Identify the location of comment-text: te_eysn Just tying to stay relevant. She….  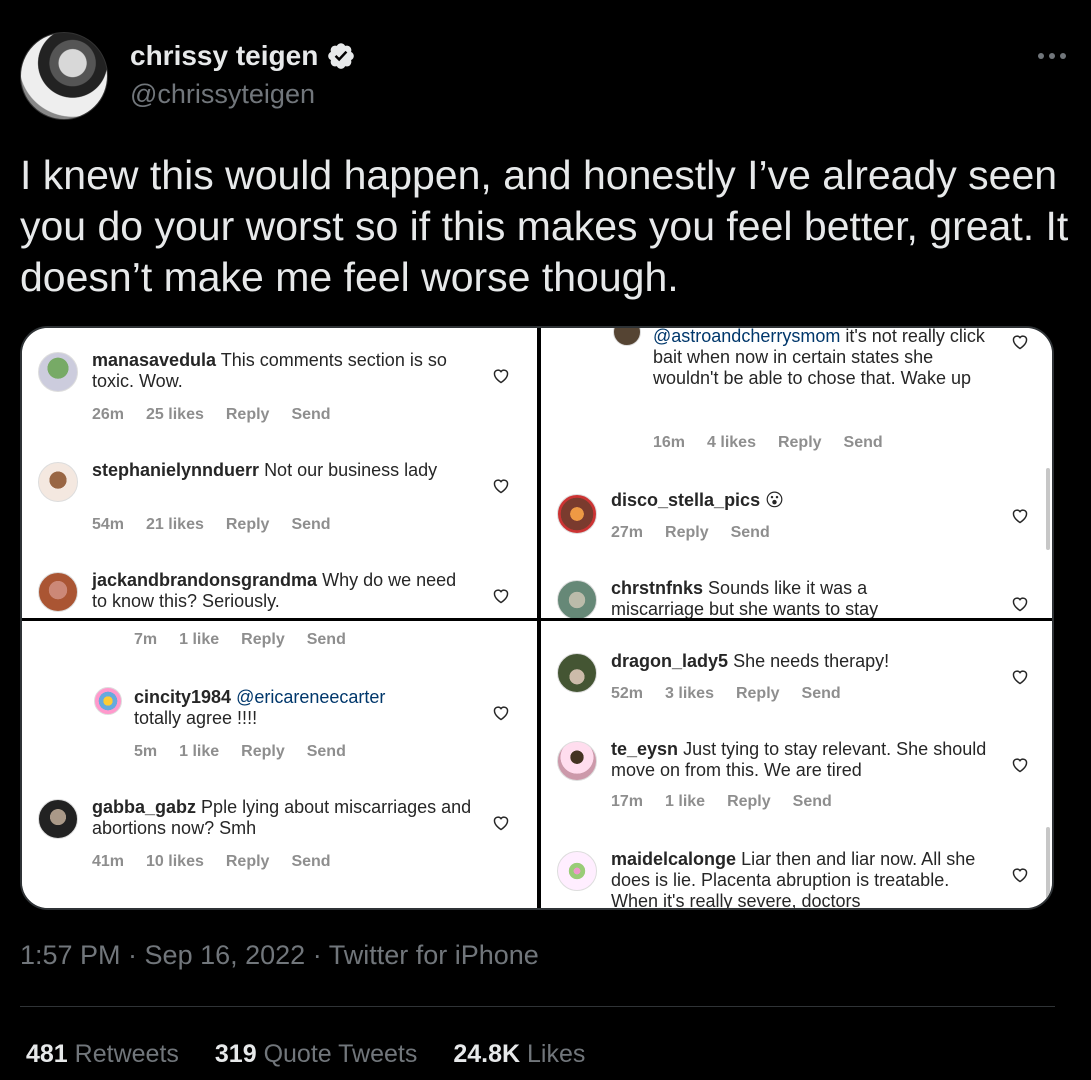
(801, 760).